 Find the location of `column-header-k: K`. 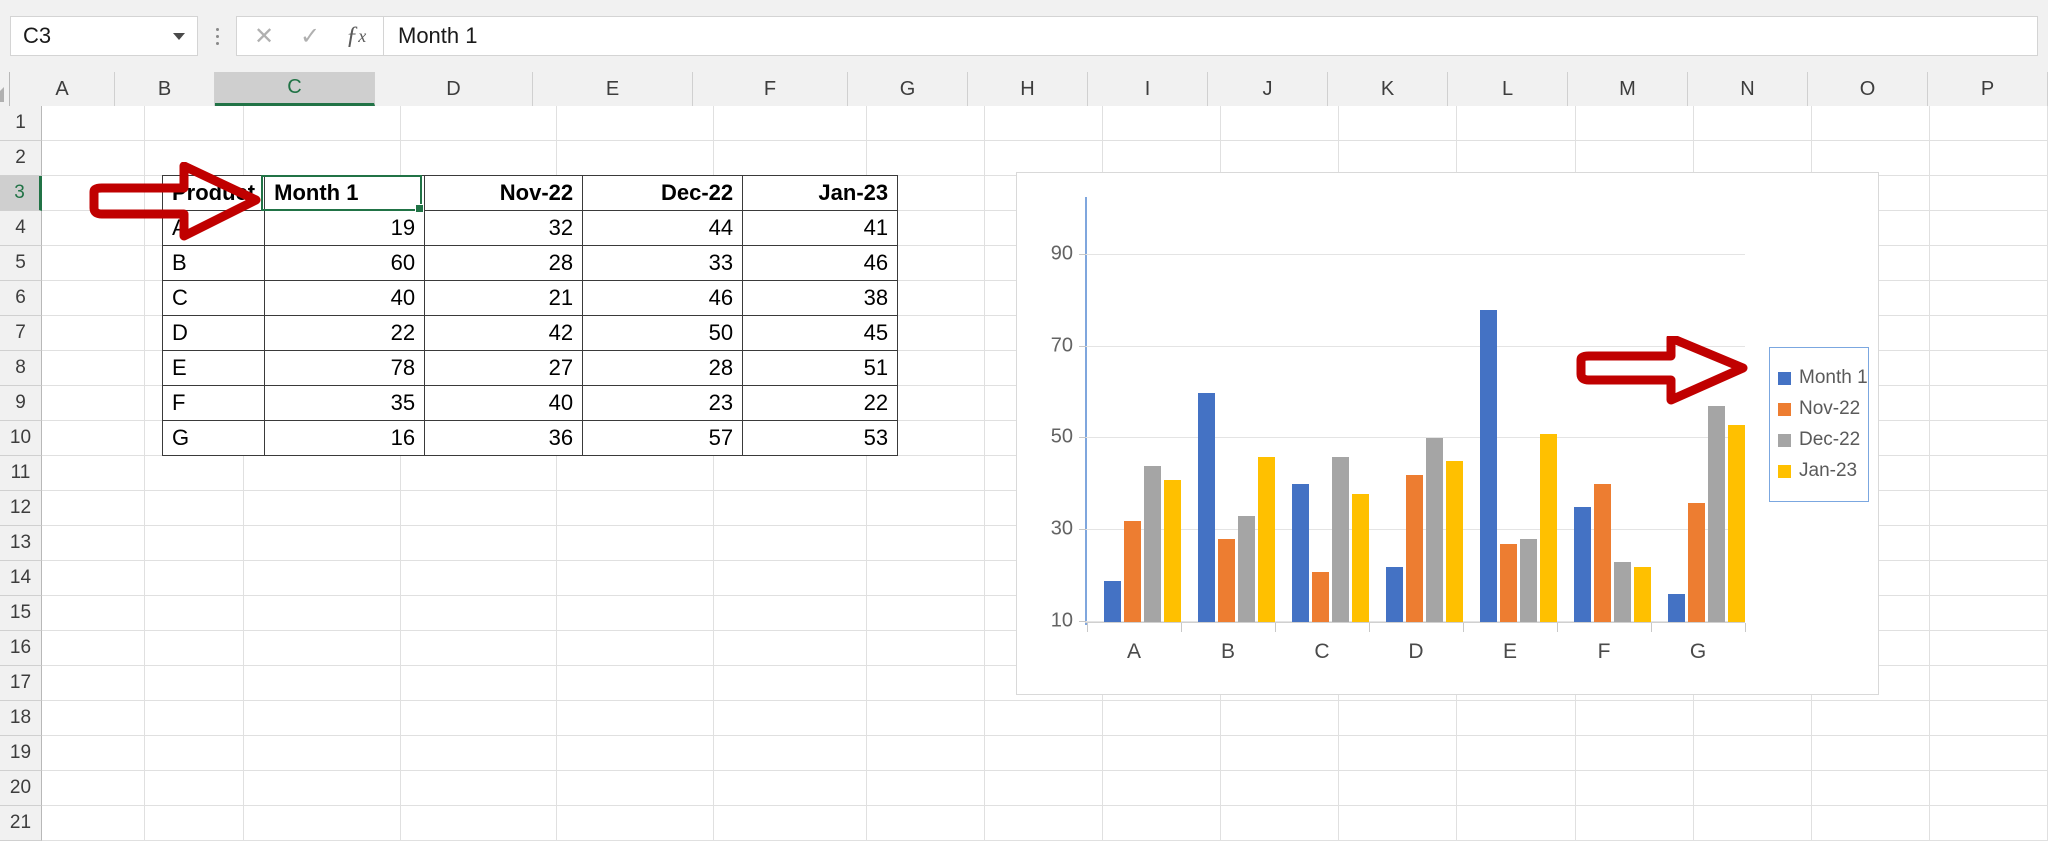

column-header-k: K is located at coordinates (1388, 89).